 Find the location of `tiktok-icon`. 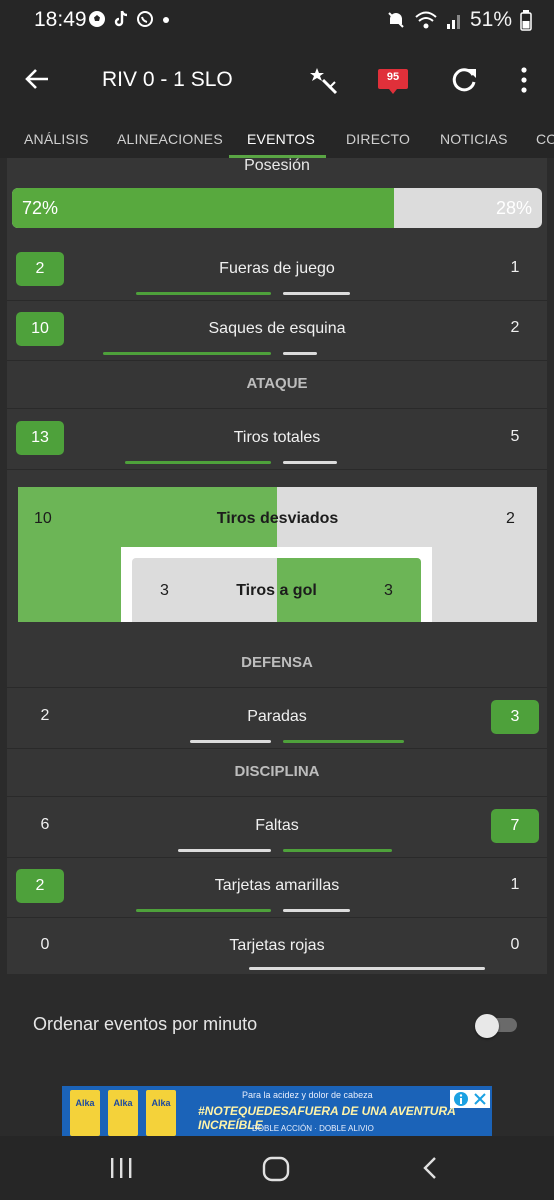

tiktok-icon is located at coordinates (121, 18).